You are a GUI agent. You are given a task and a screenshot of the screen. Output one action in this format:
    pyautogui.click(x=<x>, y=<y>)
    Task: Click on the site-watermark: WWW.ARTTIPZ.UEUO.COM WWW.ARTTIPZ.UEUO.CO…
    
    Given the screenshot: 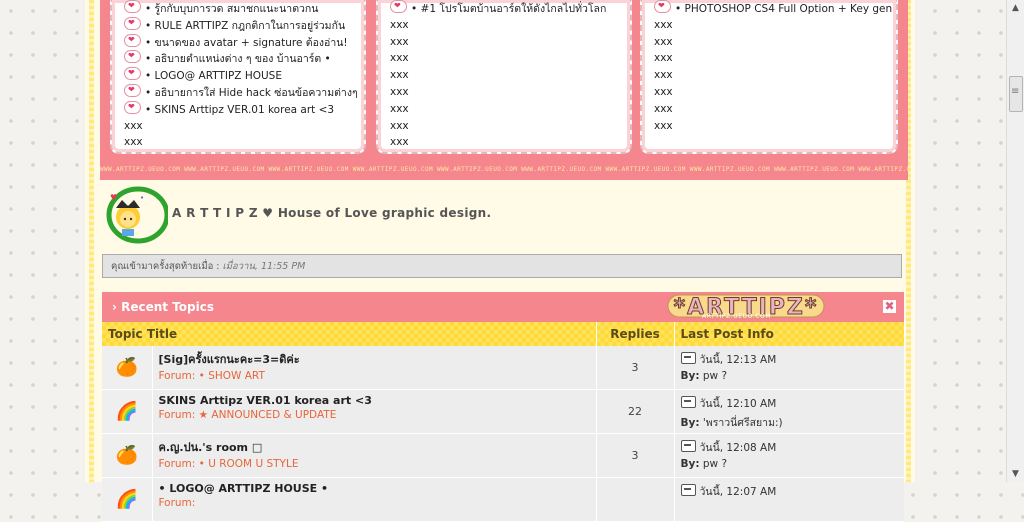 What is the action you would take?
    pyautogui.click(x=504, y=169)
    